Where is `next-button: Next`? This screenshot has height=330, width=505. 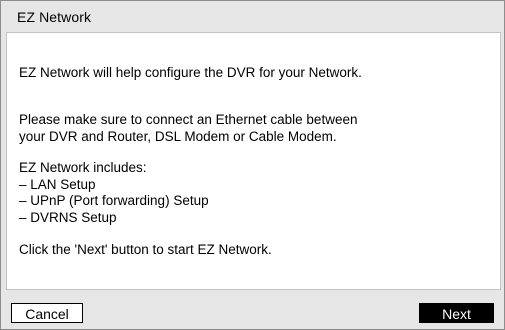 next-button: Next is located at coordinates (456, 313).